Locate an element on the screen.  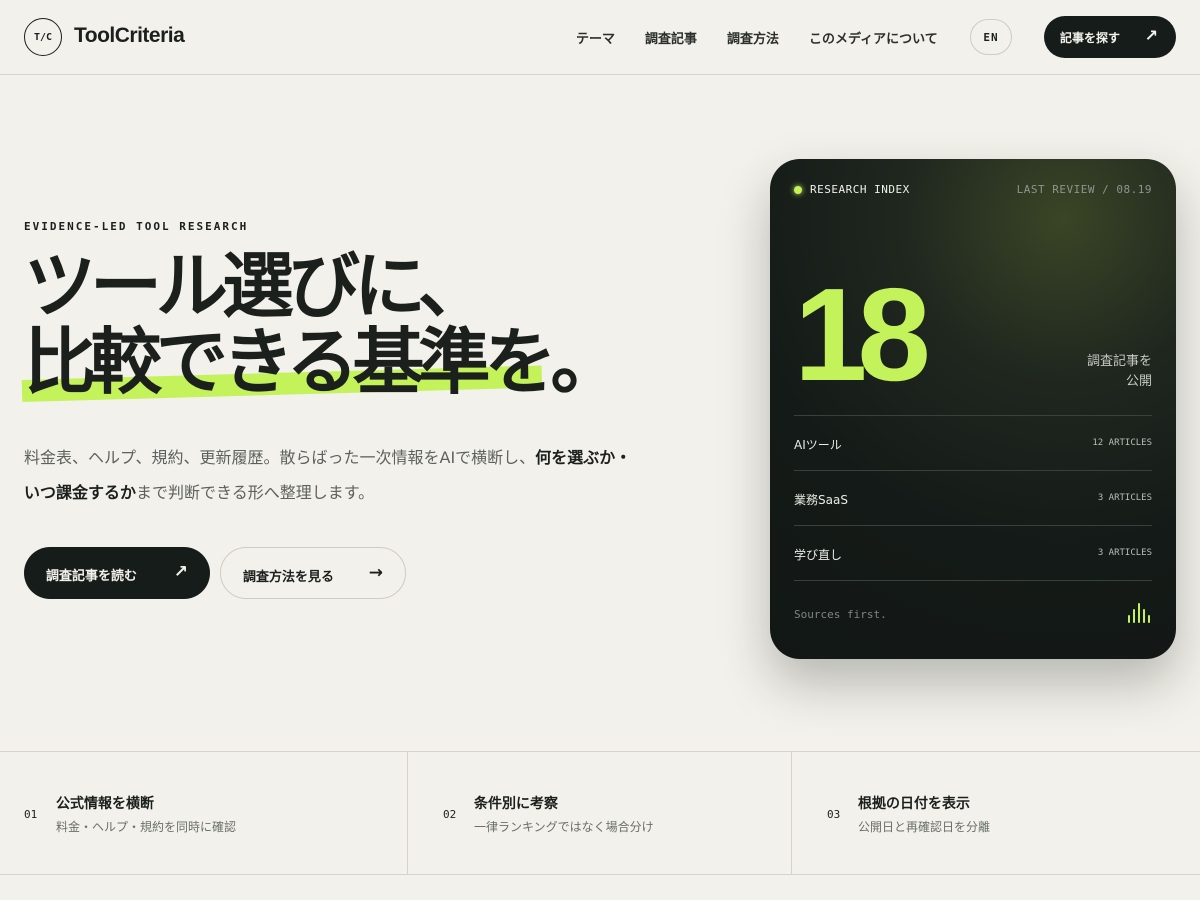
article-count: 18 is located at coordinates (862, 334).